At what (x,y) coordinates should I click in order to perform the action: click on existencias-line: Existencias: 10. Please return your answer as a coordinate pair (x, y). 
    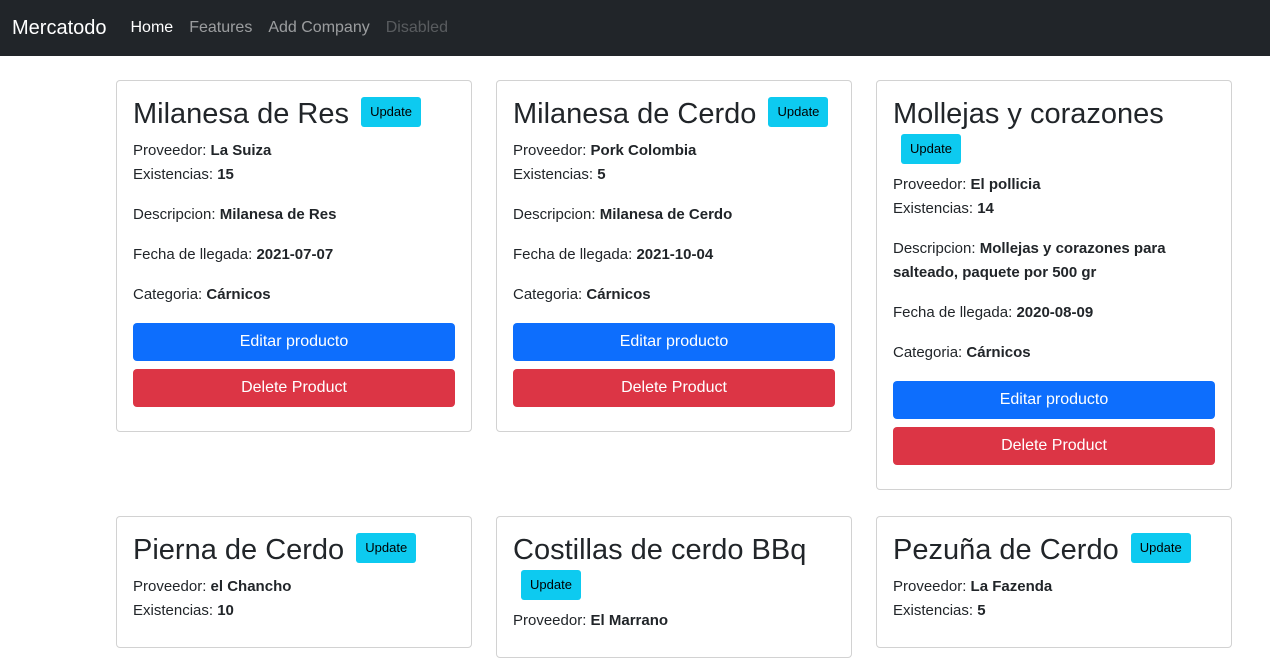
    Looking at the image, I should click on (183, 610).